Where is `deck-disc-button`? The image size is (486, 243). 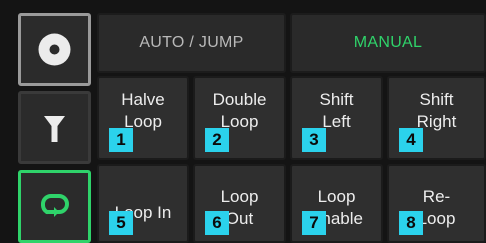 deck-disc-button is located at coordinates (54, 49).